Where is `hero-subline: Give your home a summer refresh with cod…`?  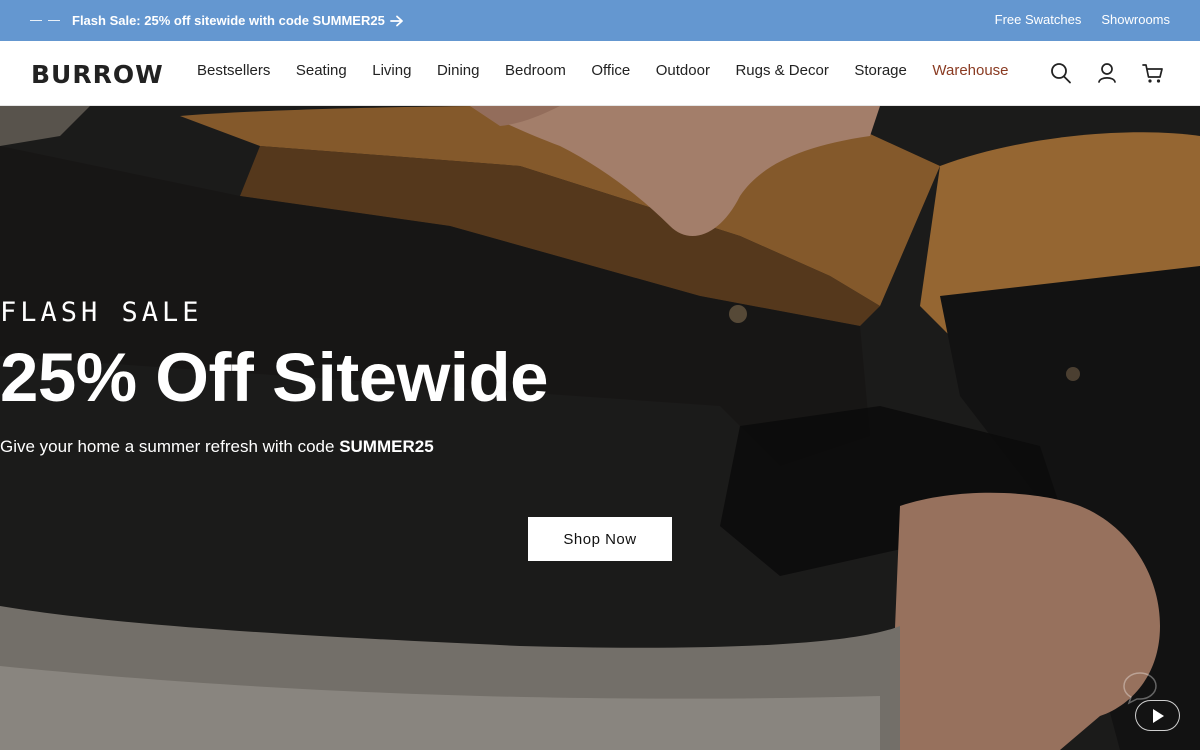
hero-subline: Give your home a summer refresh with cod… is located at coordinates (600, 447).